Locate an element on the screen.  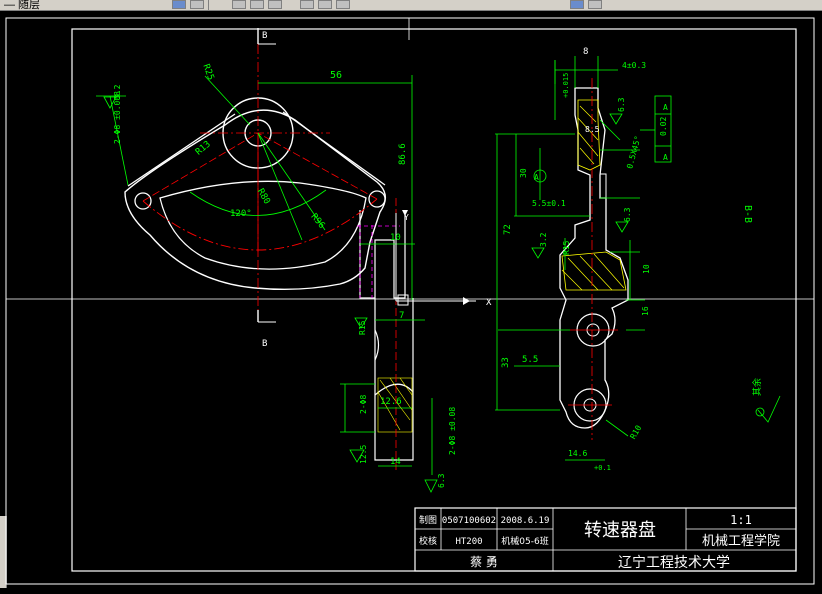
style-icon is located at coordinates (275, 4).